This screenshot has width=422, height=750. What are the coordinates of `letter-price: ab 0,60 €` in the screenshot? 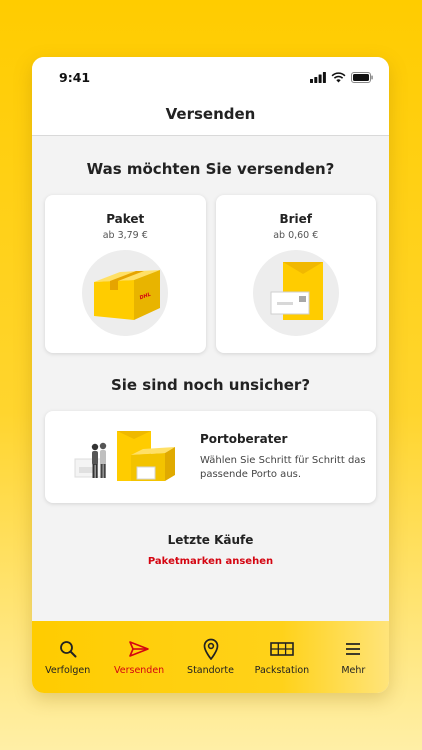 It's located at (296, 235).